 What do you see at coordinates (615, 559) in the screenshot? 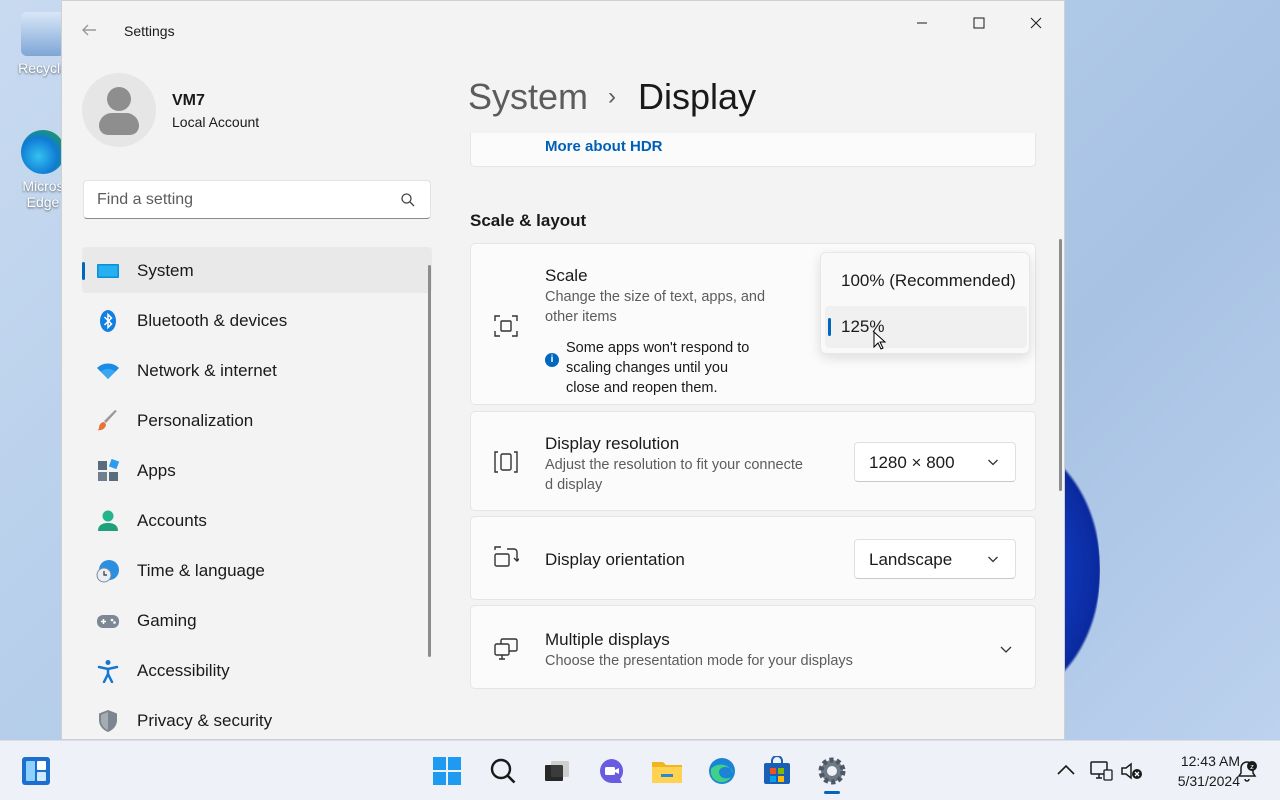
I see `orientation-title: Display orientation` at bounding box center [615, 559].